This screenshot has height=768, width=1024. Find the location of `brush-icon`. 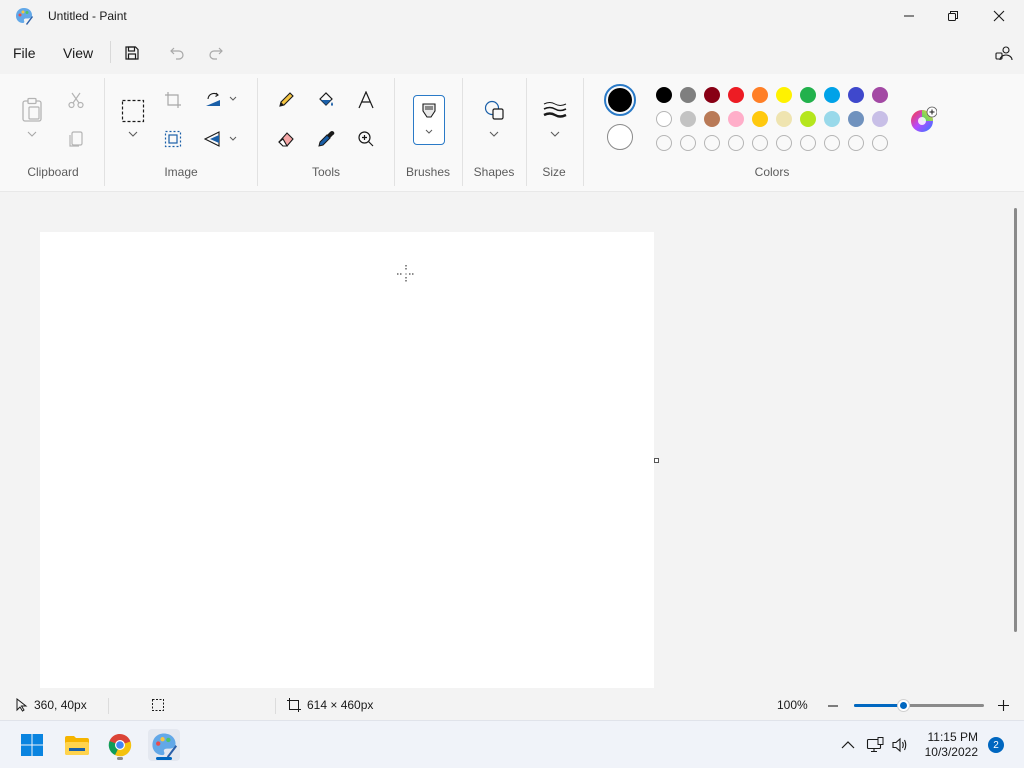

brush-icon is located at coordinates (429, 118).